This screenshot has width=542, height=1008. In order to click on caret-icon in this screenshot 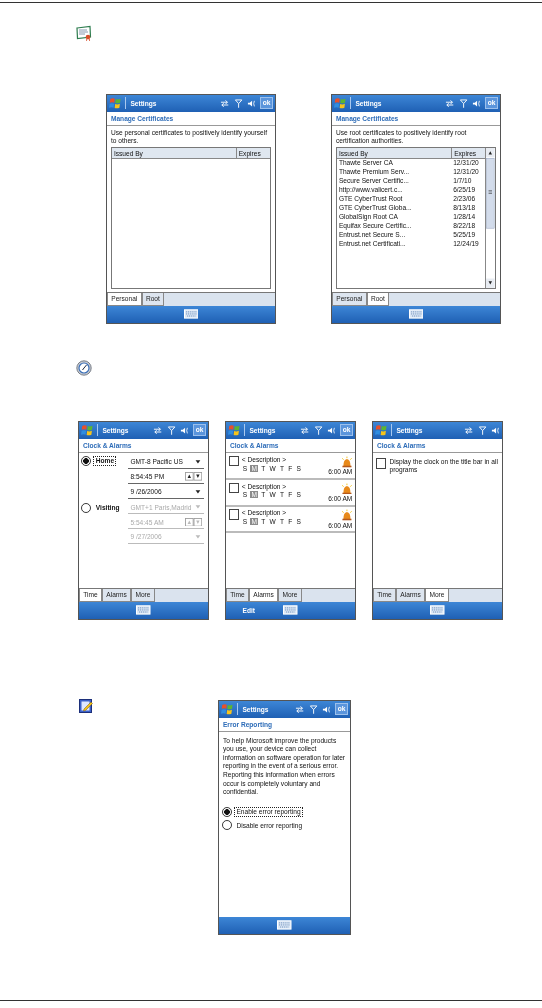, I will do `click(198, 461)`.